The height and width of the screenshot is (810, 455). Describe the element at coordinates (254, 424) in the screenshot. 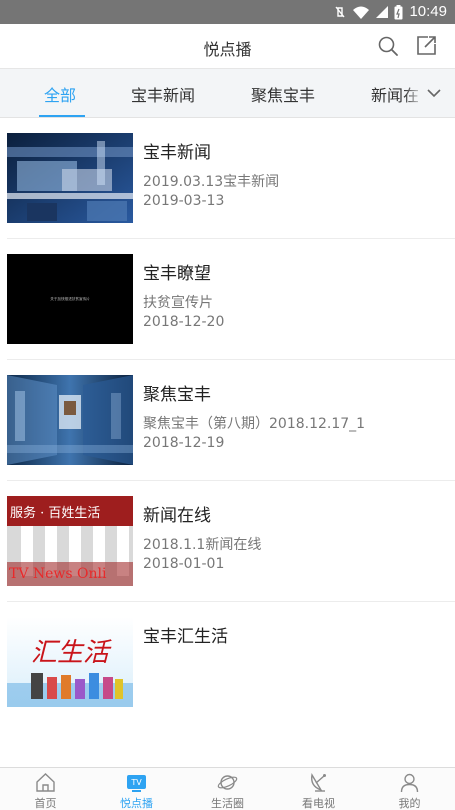

I see `item-subtitle: 聚焦宝丰（第八期）2018.12.17_1` at that location.